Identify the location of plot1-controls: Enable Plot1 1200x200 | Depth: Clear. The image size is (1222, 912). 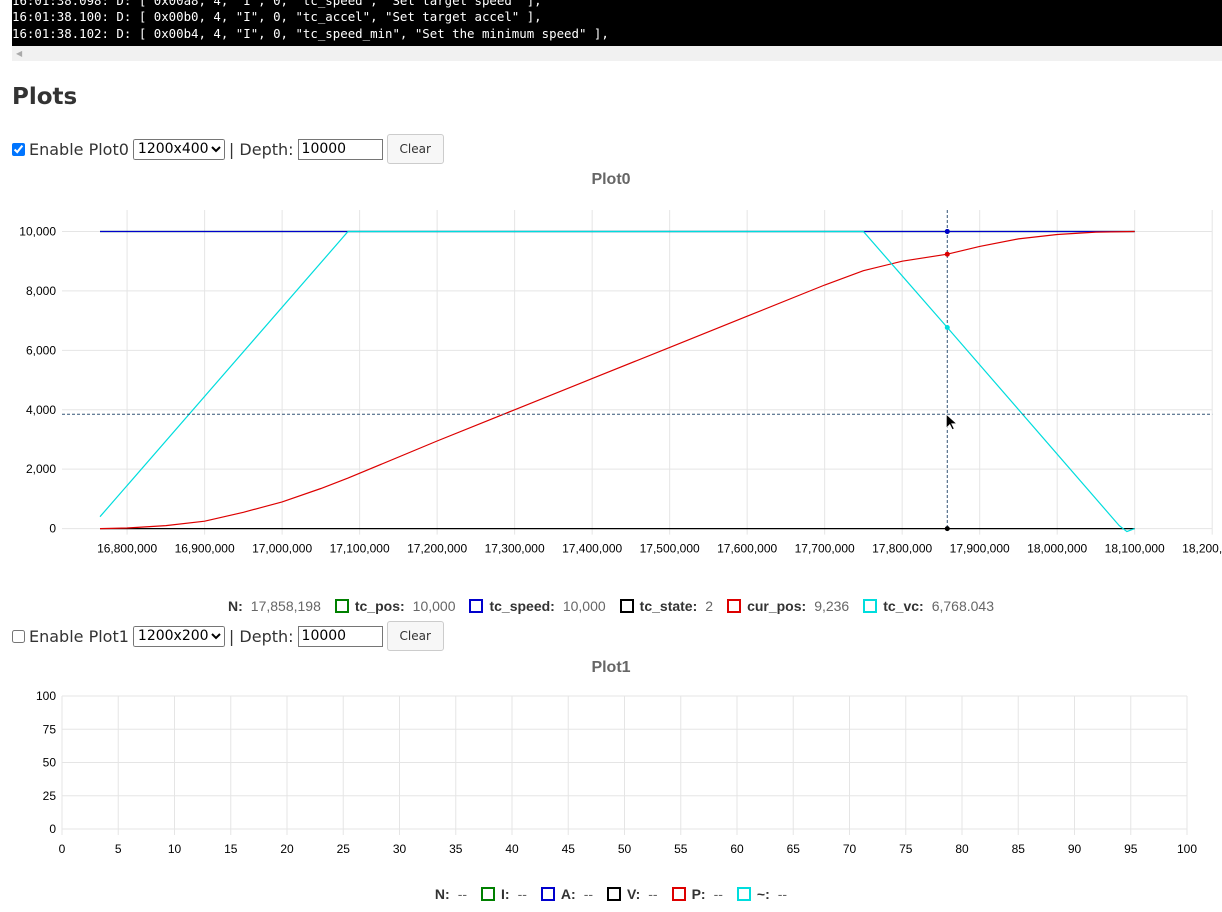
(228, 636).